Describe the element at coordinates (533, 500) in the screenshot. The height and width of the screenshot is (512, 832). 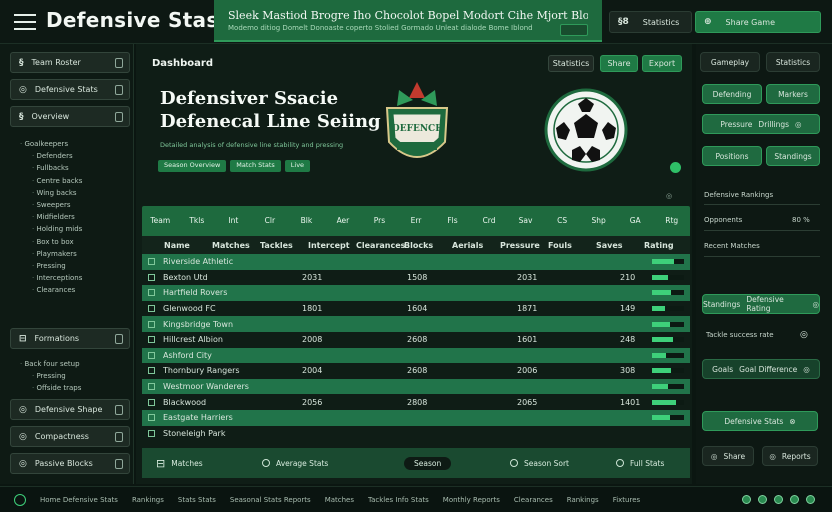
I see `footer-link: Clearances` at that location.